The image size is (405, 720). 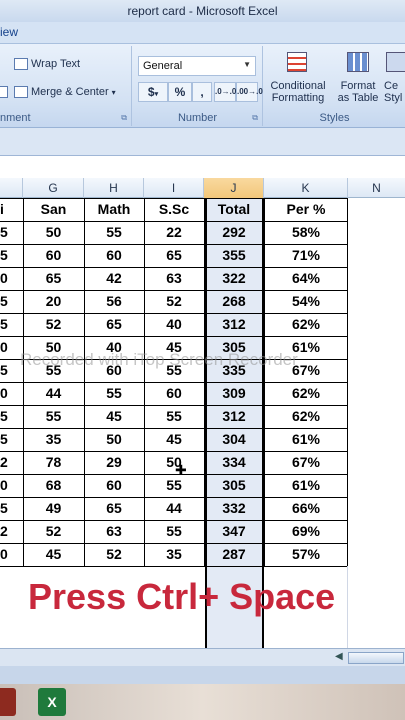 I want to click on column-header-k: K, so click(x=306, y=188).